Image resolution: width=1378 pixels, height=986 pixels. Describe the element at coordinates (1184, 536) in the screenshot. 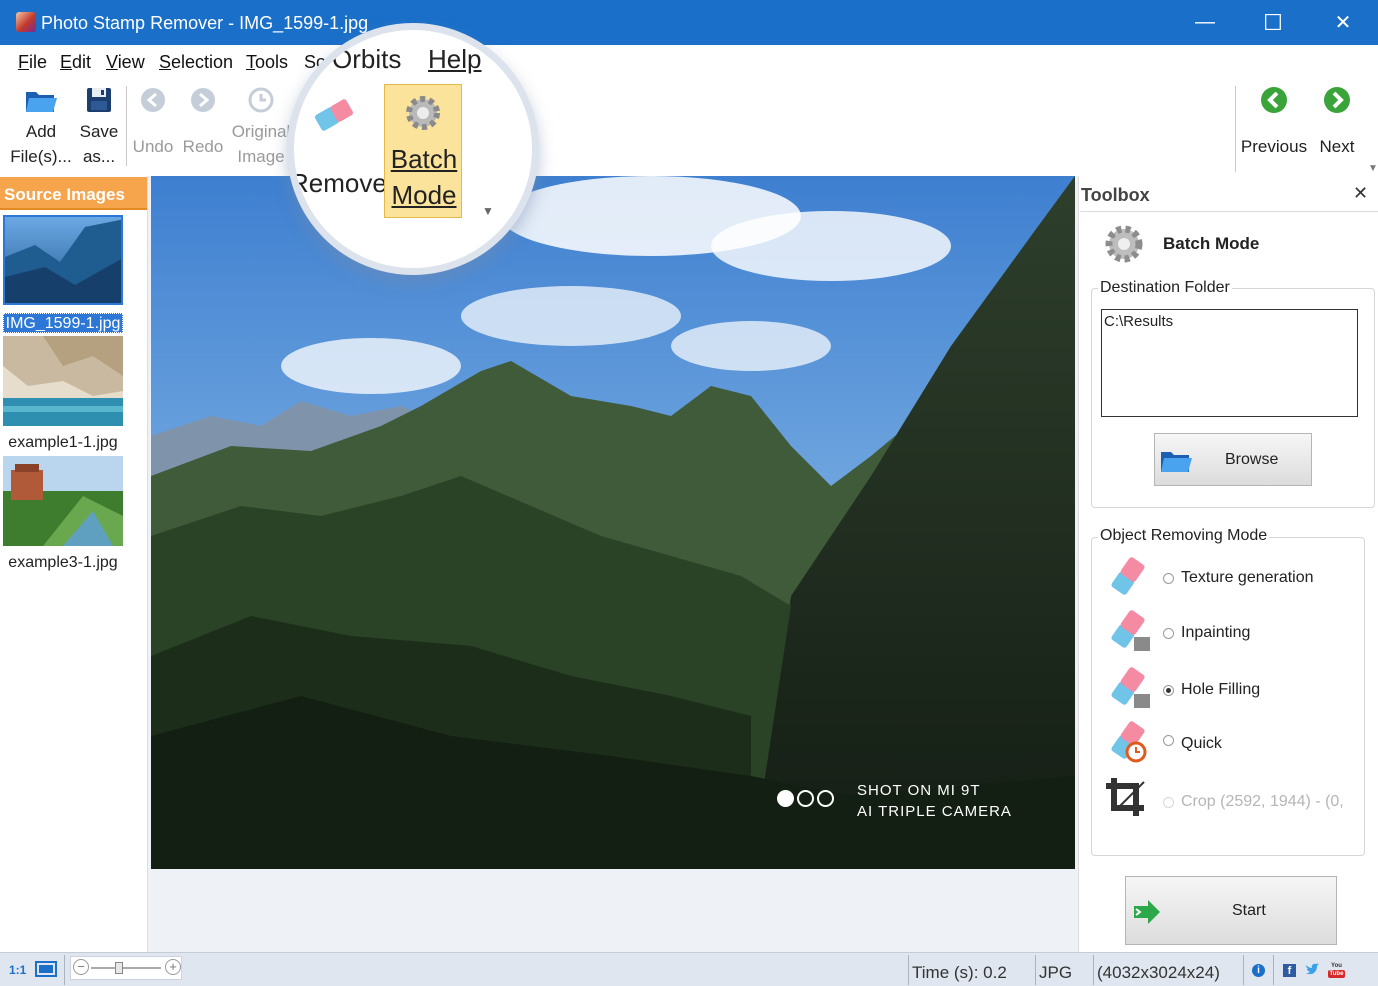

I see `object-removing-mode-label: Object Removing Mode` at that location.